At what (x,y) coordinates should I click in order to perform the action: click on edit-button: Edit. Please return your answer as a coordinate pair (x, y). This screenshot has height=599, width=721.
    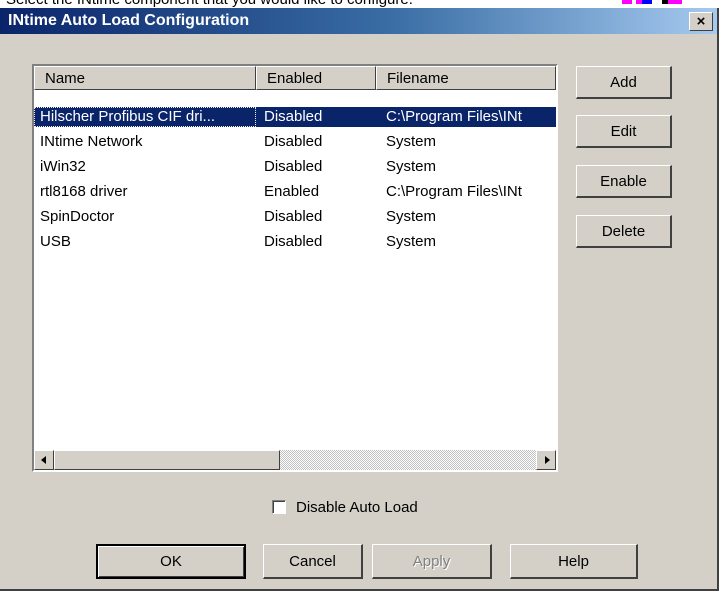
    Looking at the image, I should click on (624, 131).